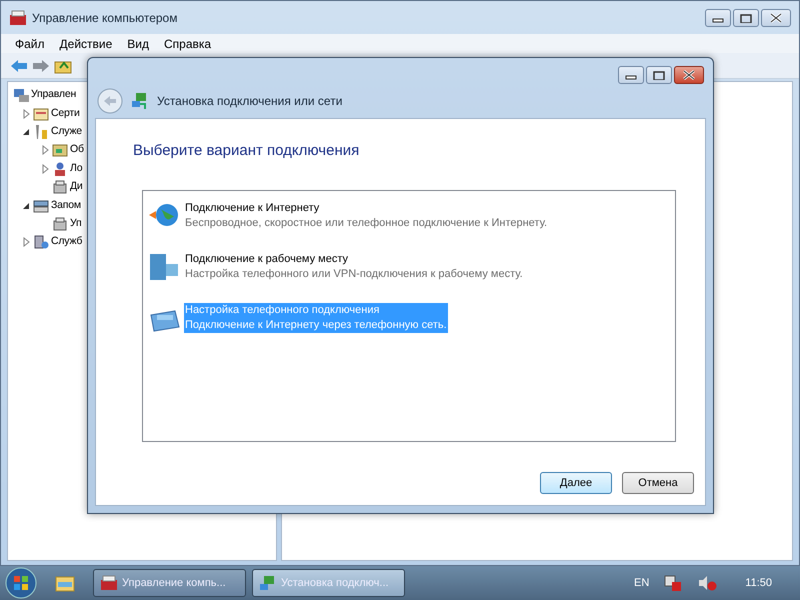 The image size is (800, 600). I want to click on back-icon, so click(19, 65).